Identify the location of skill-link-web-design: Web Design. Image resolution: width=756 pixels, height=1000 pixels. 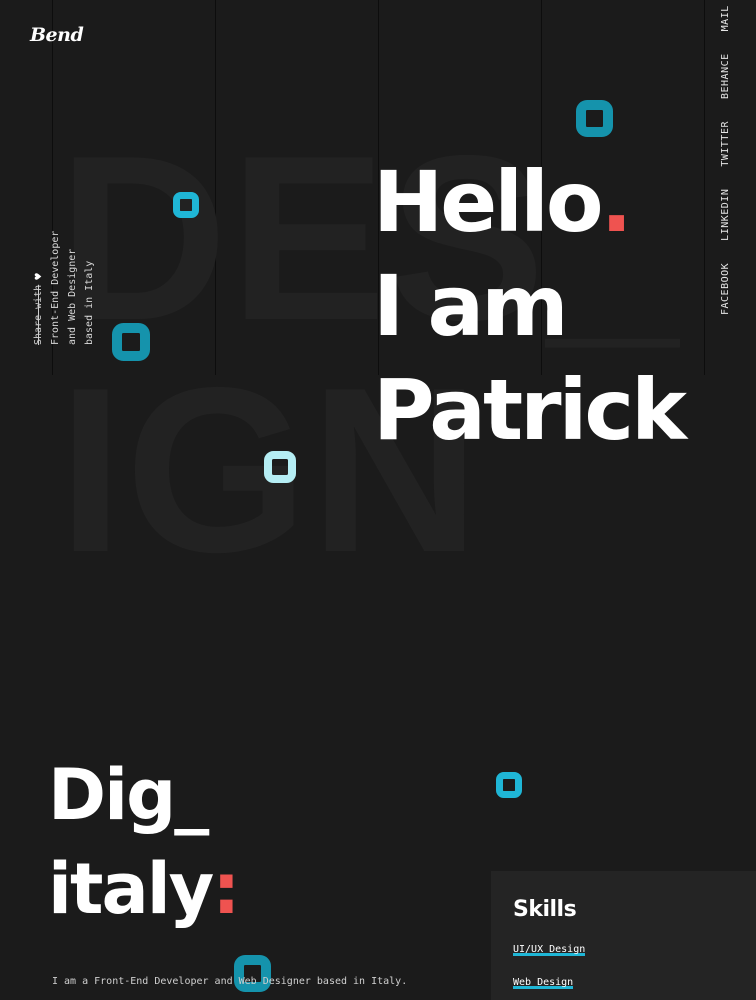
(543, 983).